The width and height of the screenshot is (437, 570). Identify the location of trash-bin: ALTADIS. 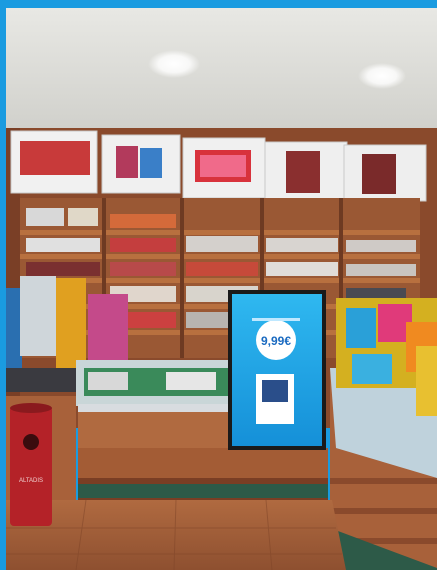
(31, 464).